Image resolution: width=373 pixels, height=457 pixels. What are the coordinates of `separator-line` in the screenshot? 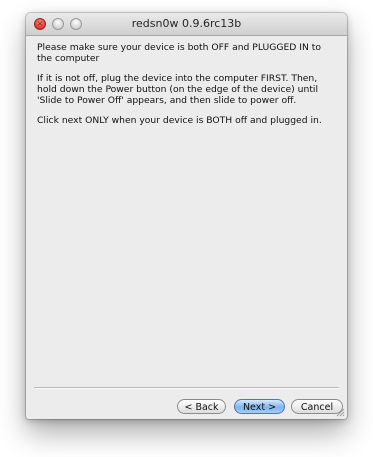 It's located at (186, 388).